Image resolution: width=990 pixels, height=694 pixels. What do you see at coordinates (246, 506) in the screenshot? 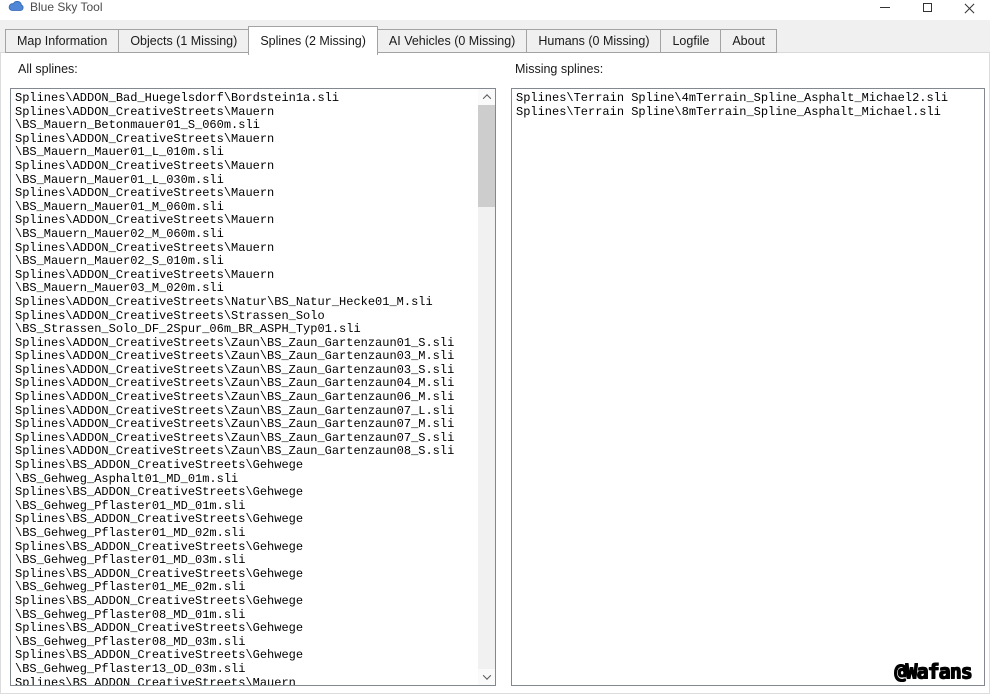
I see `spline-path-item: \BS_Gehweg_Pflaster01_MD_01m.sli` at bounding box center [246, 506].